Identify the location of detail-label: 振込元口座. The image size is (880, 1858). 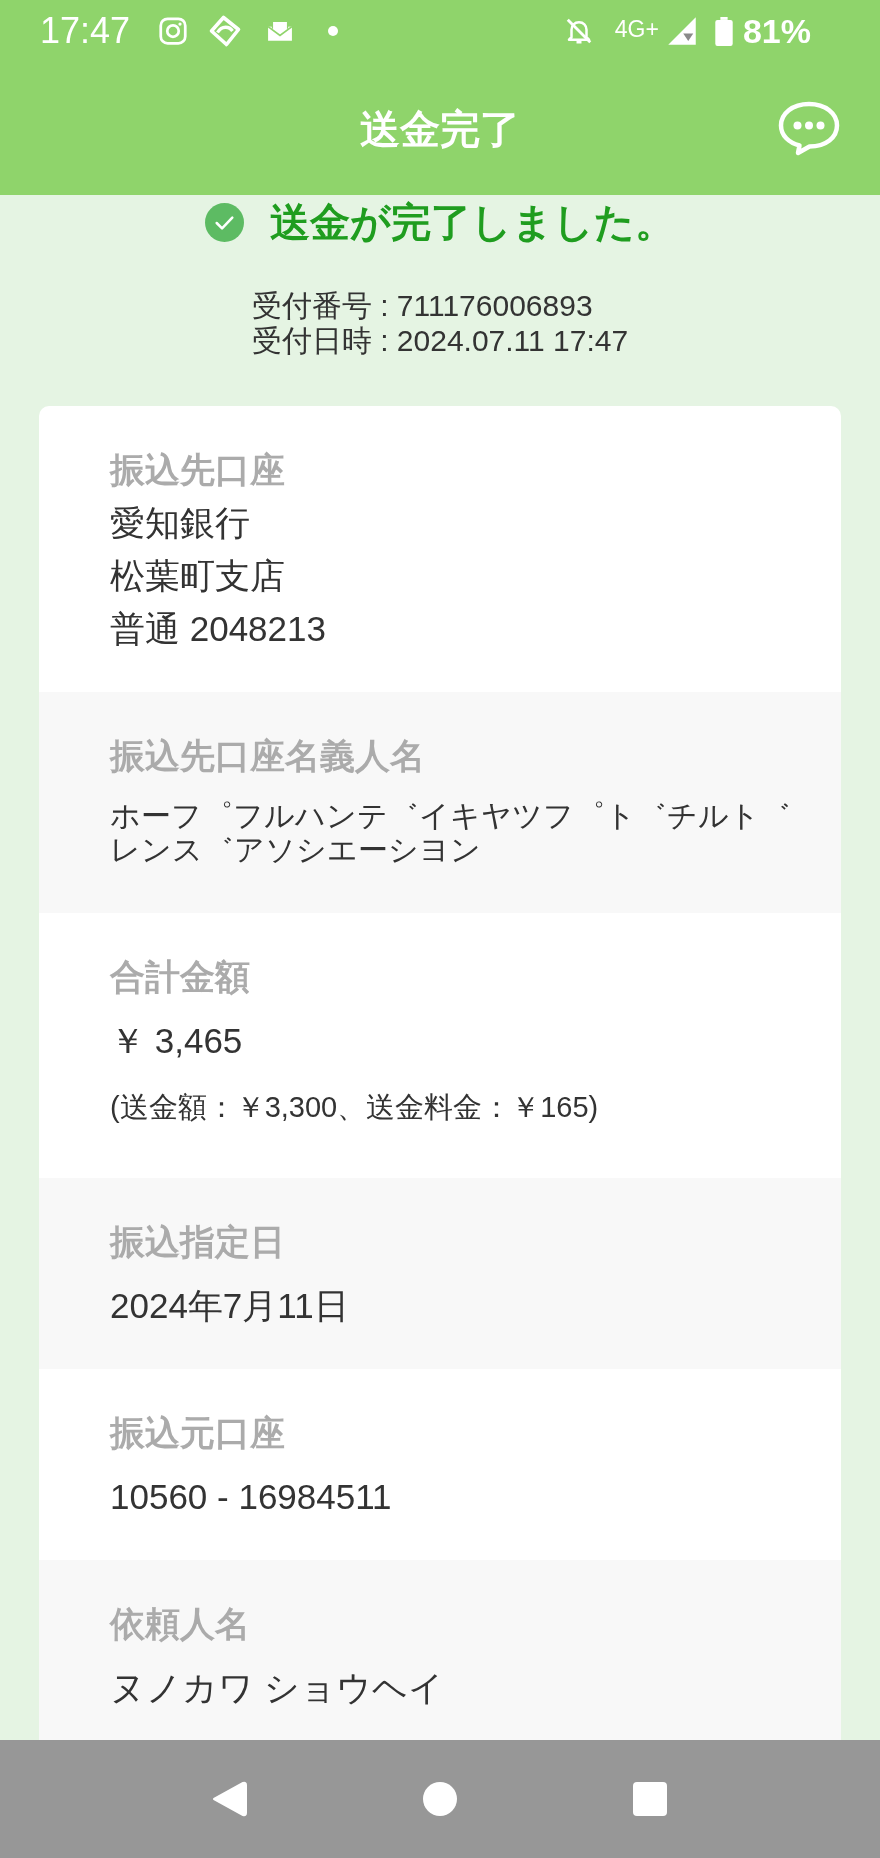
(198, 1433).